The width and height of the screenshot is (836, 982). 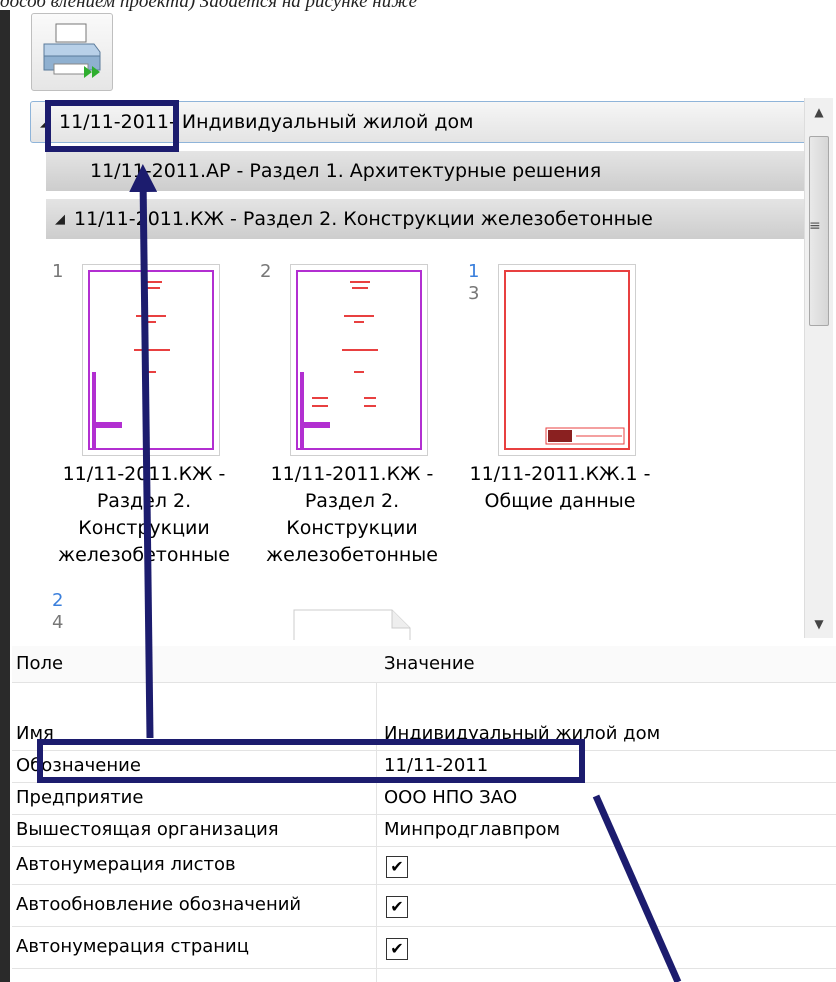 I want to click on tree-root-node: ◢ 11/11-2011 - Индивидуальный жилой дом, so click(x=424, y=122).